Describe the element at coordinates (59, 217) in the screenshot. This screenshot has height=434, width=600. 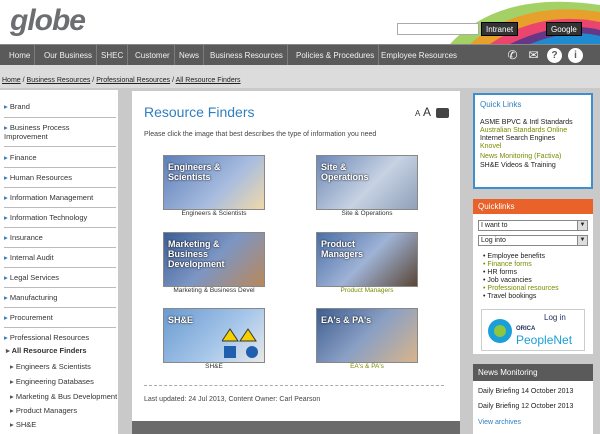
I see `sidebar-item-it: Information Technology` at that location.